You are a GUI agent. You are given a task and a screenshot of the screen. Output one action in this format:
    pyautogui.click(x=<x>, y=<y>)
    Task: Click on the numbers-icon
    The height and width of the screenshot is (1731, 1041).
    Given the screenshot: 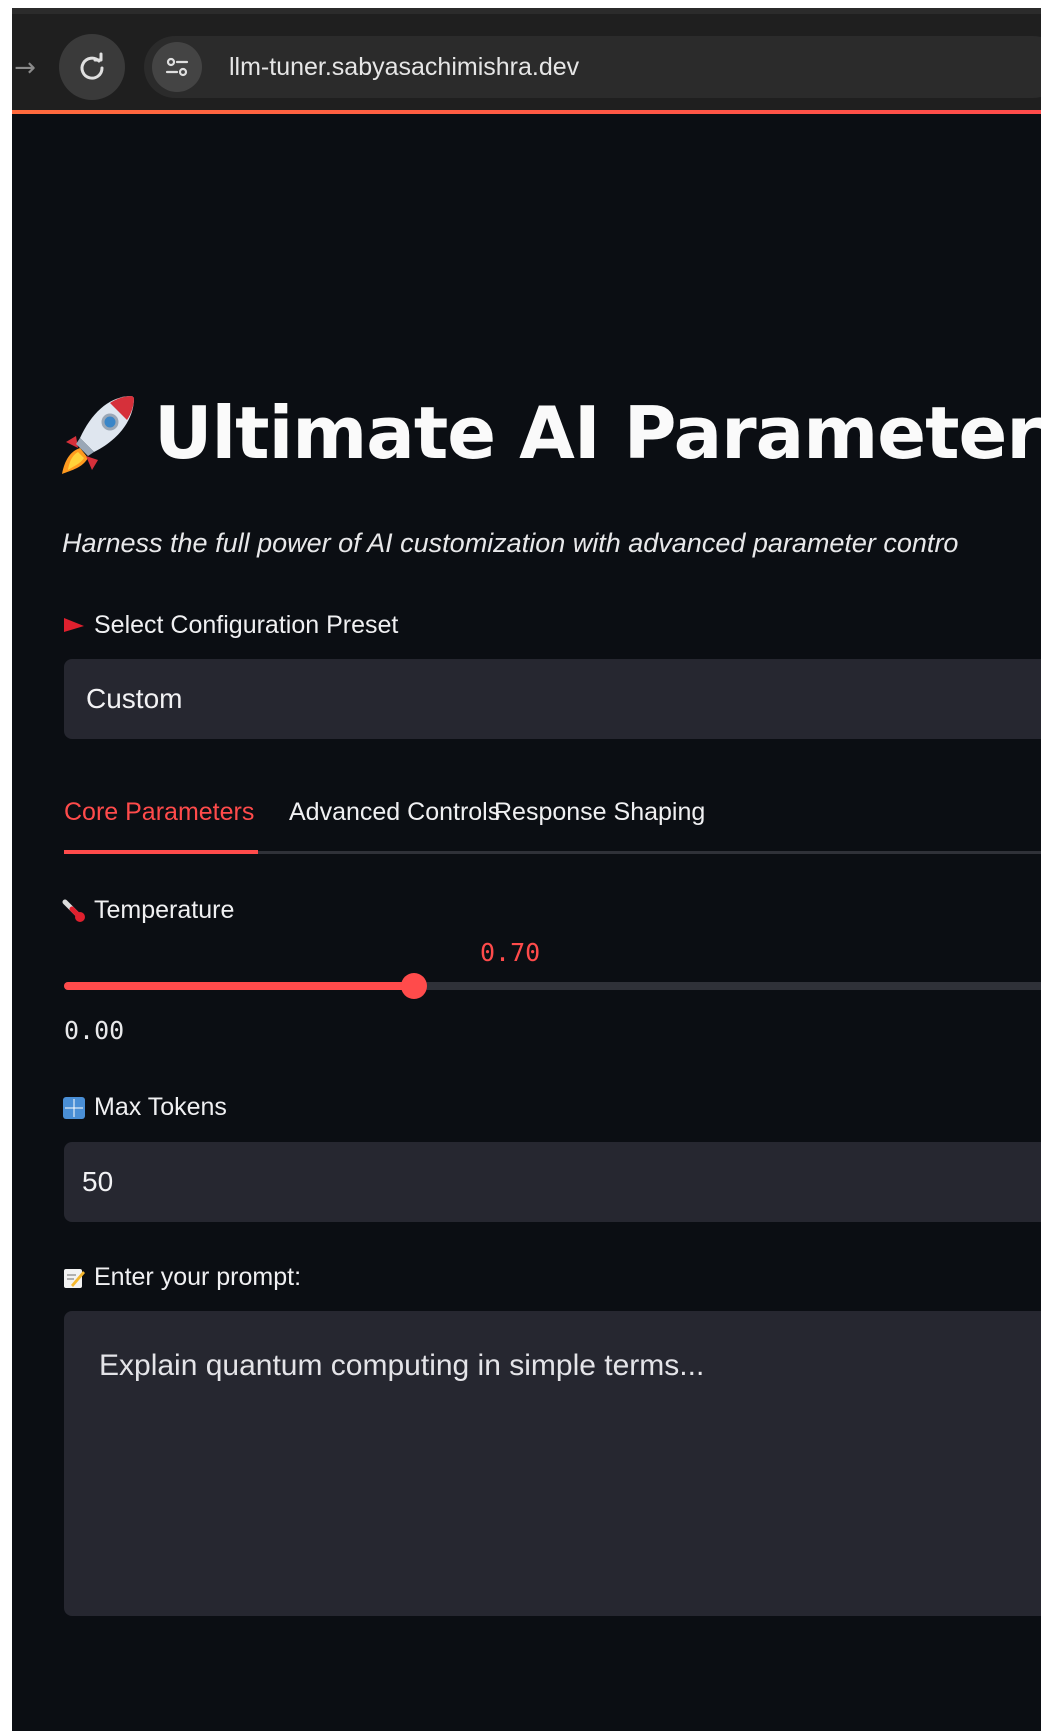 What is the action you would take?
    pyautogui.click(x=74, y=1107)
    